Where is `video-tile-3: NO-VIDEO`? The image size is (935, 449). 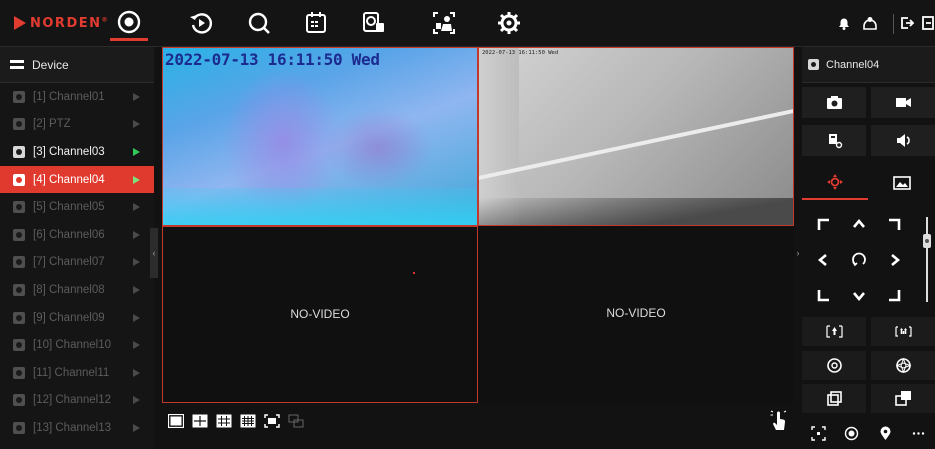
video-tile-3: NO-VIDEO is located at coordinates (320, 314).